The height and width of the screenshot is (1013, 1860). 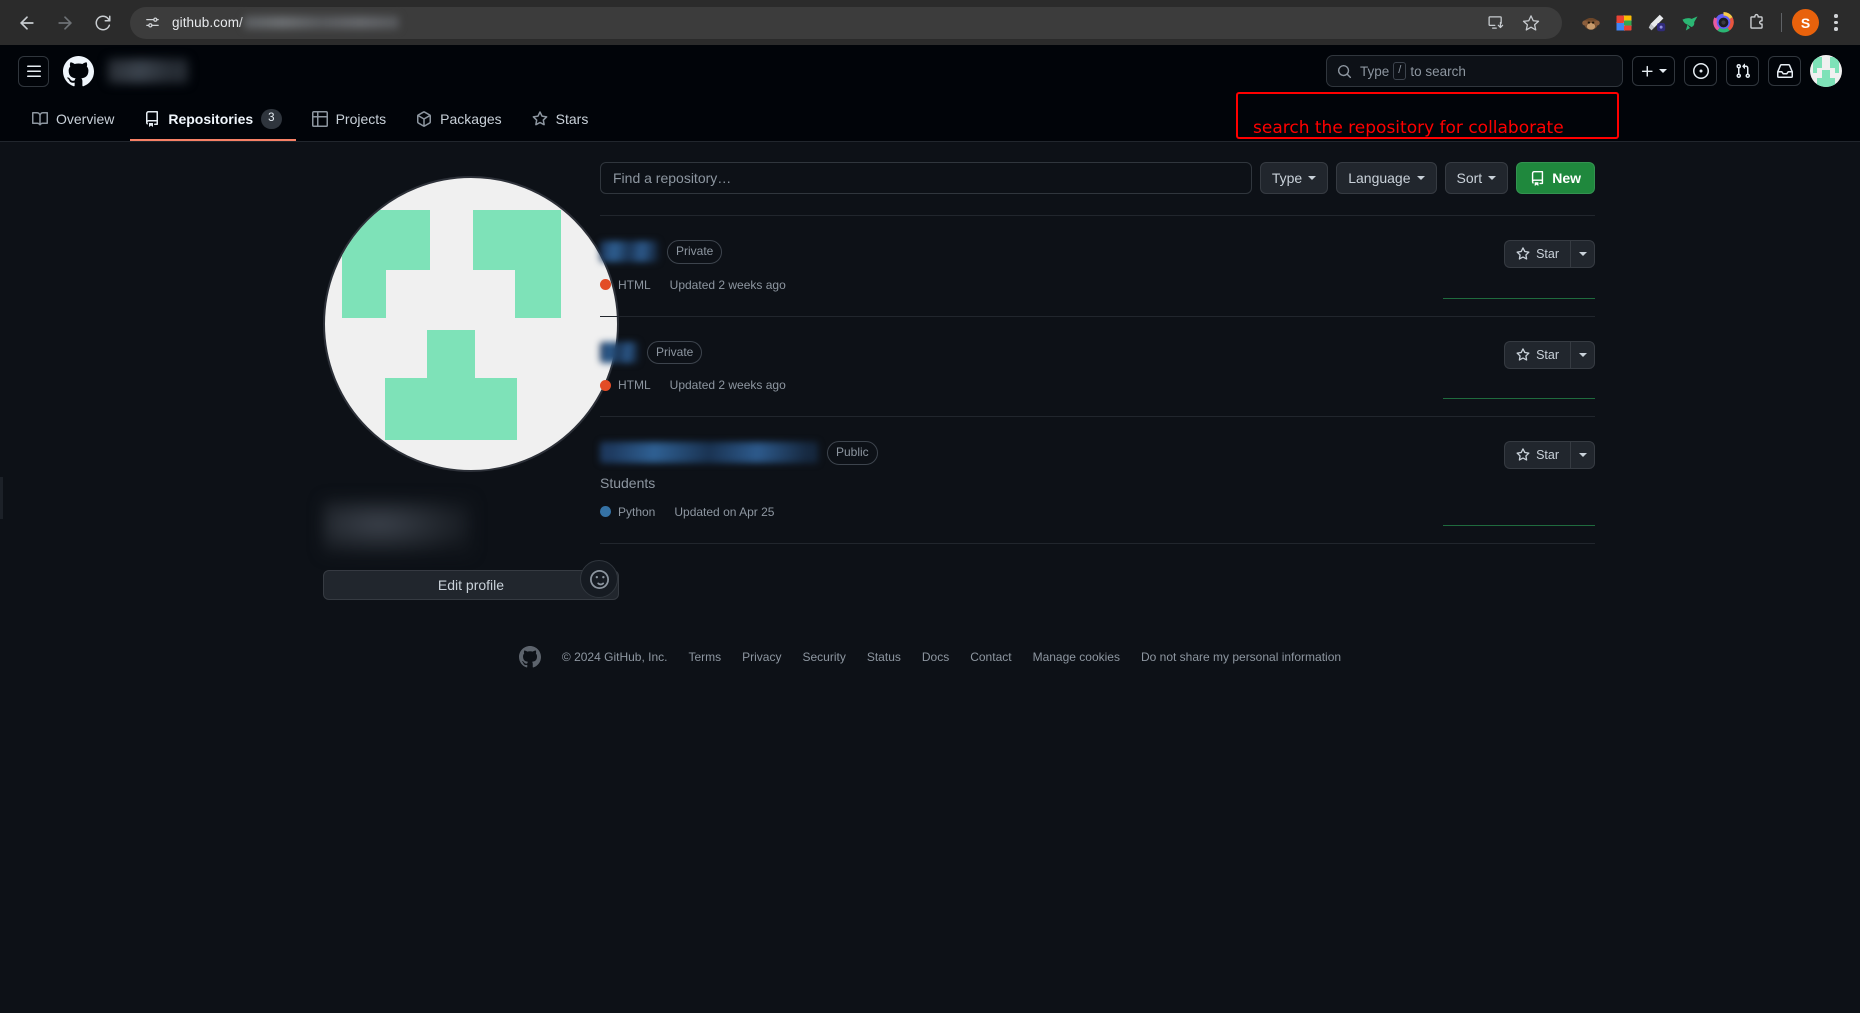 What do you see at coordinates (471, 119) in the screenshot?
I see `tab-label: Packages` at bounding box center [471, 119].